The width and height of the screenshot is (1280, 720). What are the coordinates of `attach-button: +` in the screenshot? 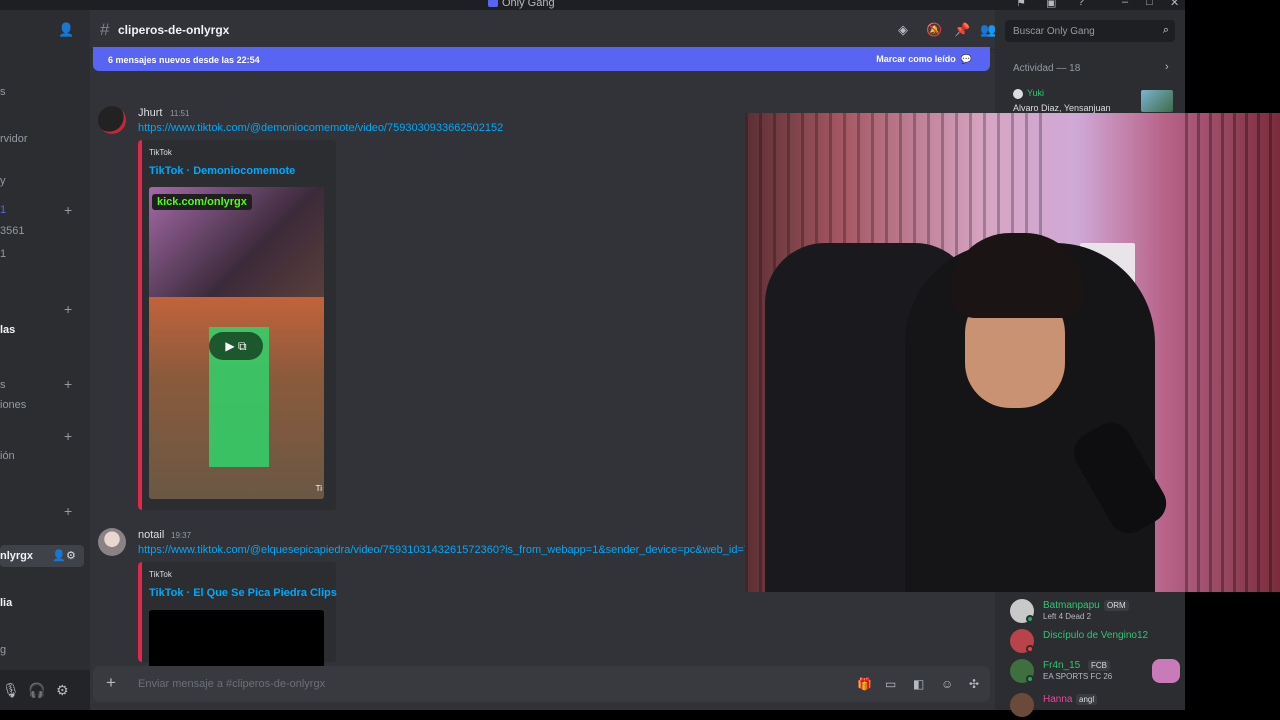 It's located at (111, 683).